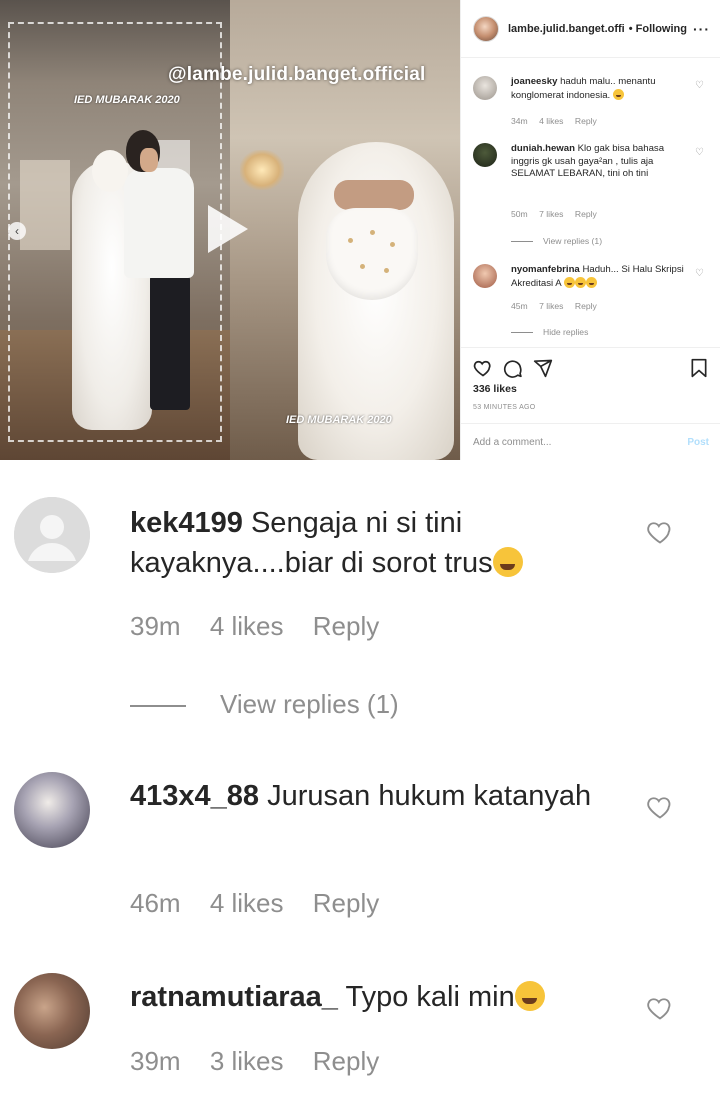 The height and width of the screenshot is (1118, 720). Describe the element at coordinates (504, 407) in the screenshot. I see `post-timestamp: 53 MINUTES AGO` at that location.